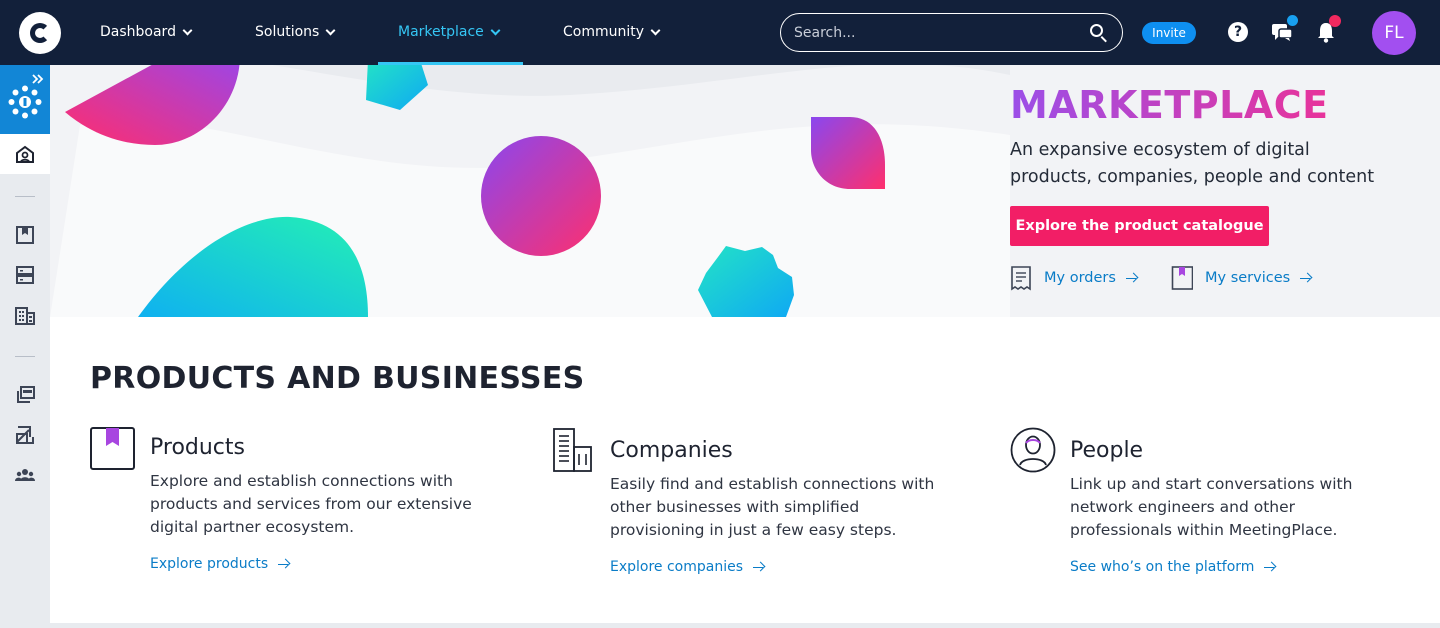 The height and width of the screenshot is (628, 1440). I want to click on search-input, so click(941, 32).